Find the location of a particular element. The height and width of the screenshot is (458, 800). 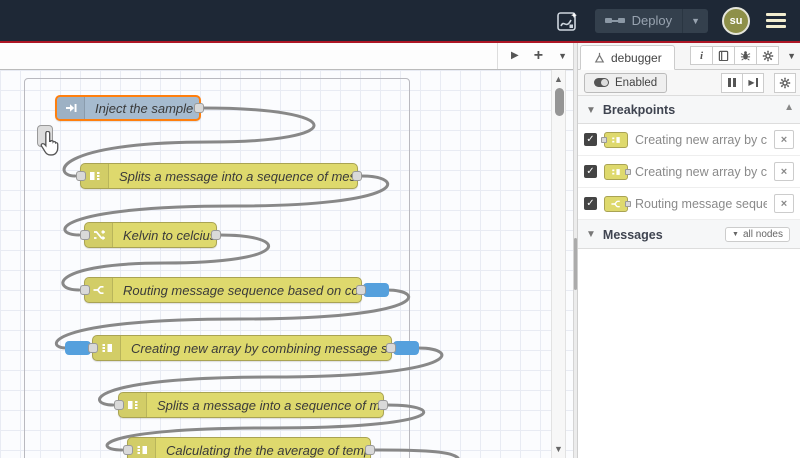

flow-assistant-icon is located at coordinates (567, 21).